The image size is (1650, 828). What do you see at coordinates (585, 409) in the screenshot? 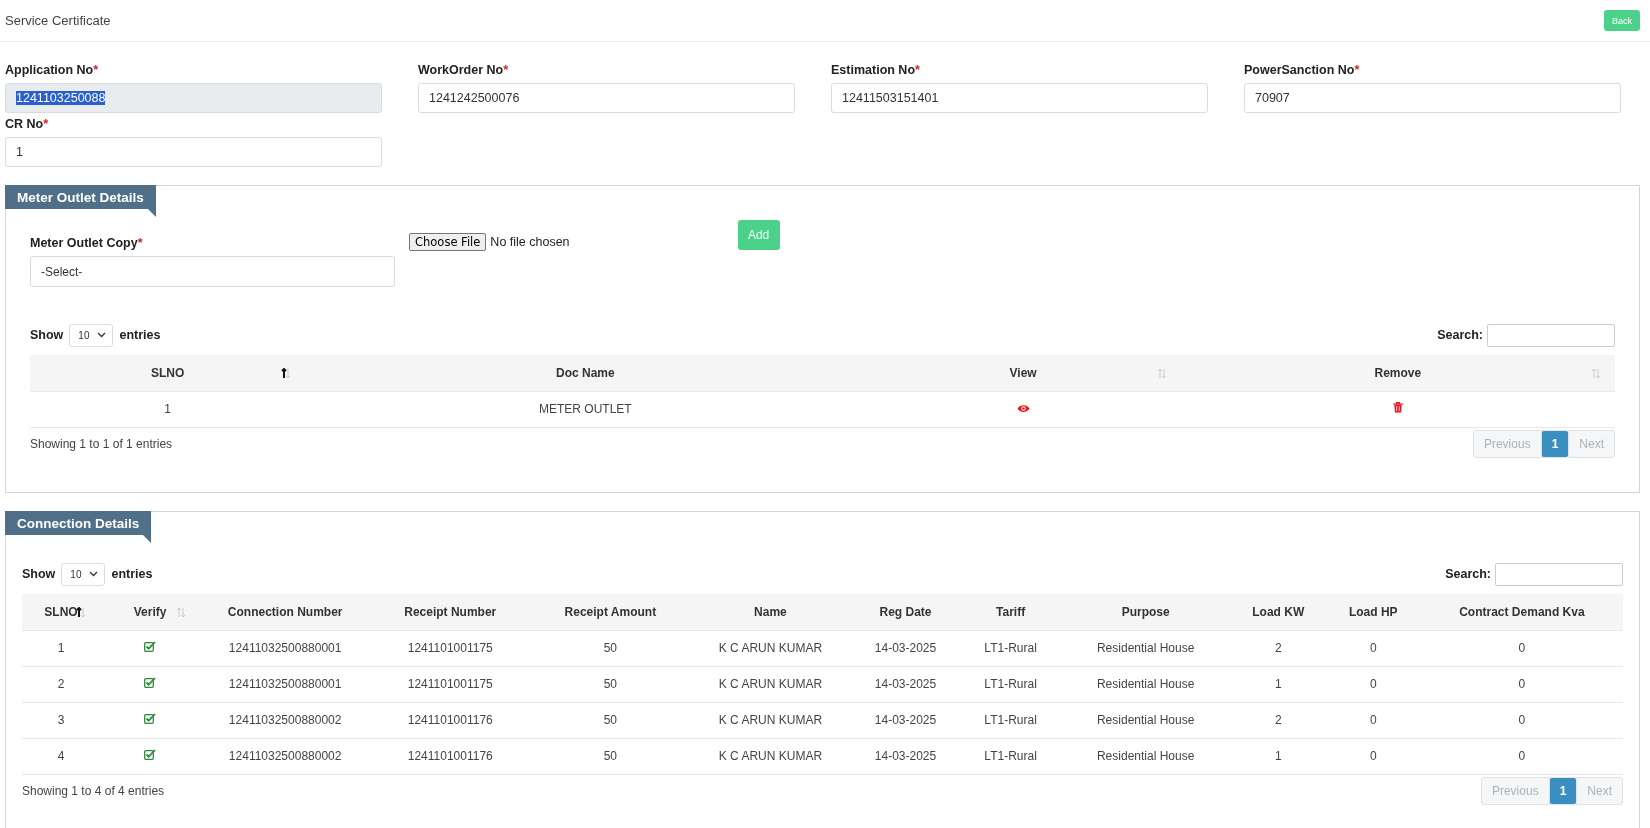
I see `table-cell: METER OUTLET` at bounding box center [585, 409].